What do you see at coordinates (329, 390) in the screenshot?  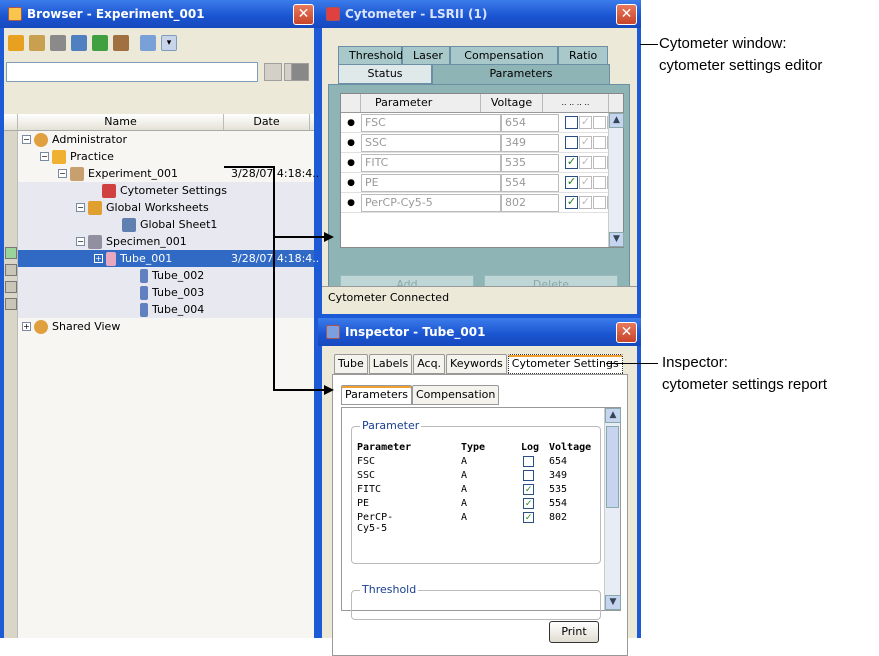 I see `arrowhead-inspector` at bounding box center [329, 390].